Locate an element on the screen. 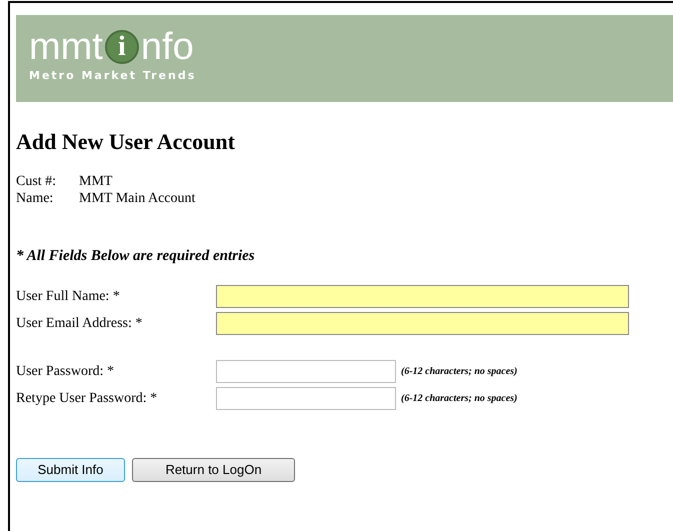 The height and width of the screenshot is (531, 673). field-label: User Full Name: * is located at coordinates (68, 297).